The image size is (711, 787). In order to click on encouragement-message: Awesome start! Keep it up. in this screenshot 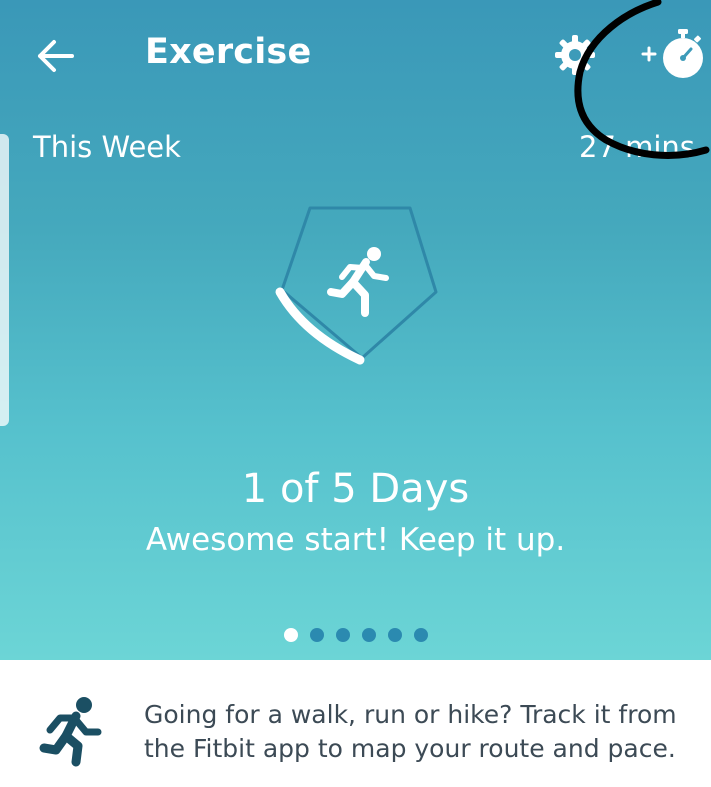, I will do `click(355, 540)`.